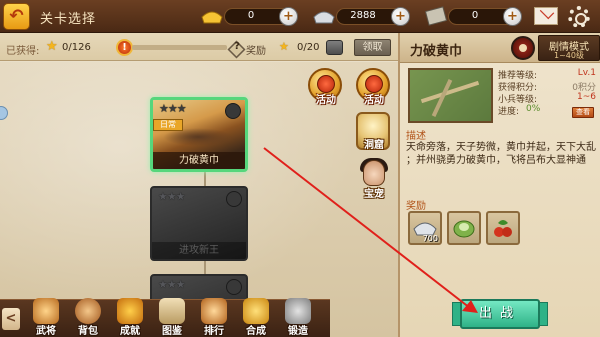 This screenshot has height=337, width=600. I want to click on nav-item-achievement: 成就, so click(130, 317).